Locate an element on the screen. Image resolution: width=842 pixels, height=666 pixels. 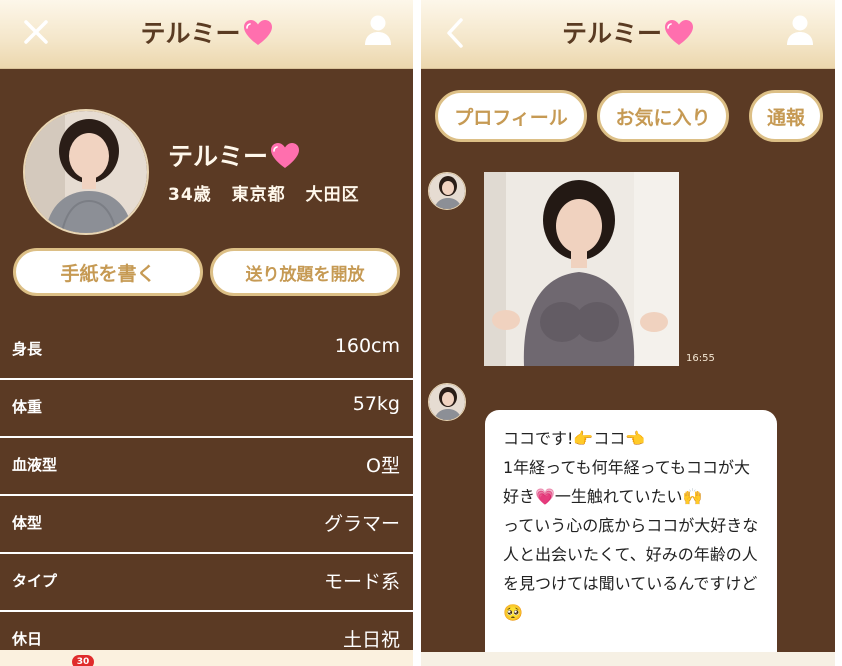
profile-meta: 34歳 東京都 大田区 is located at coordinates (274, 192).